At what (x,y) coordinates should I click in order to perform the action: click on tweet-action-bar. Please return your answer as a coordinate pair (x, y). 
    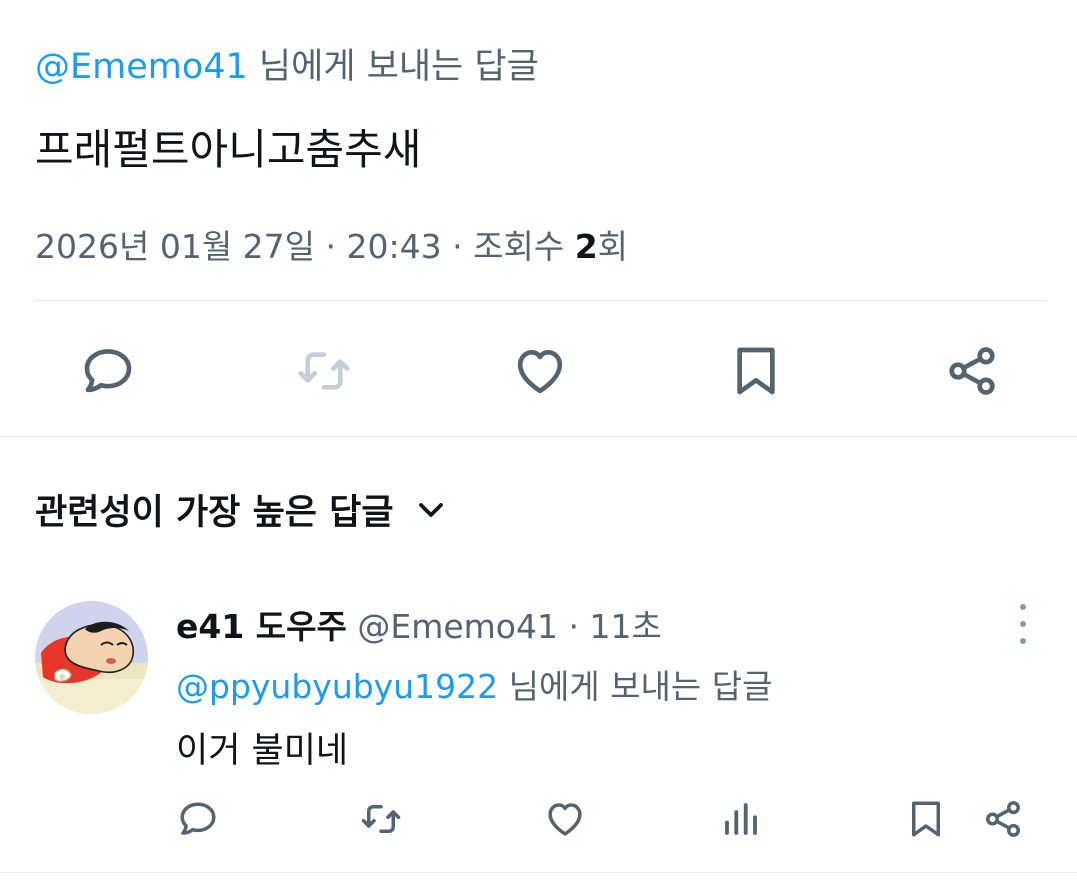
    Looking at the image, I should click on (538, 371).